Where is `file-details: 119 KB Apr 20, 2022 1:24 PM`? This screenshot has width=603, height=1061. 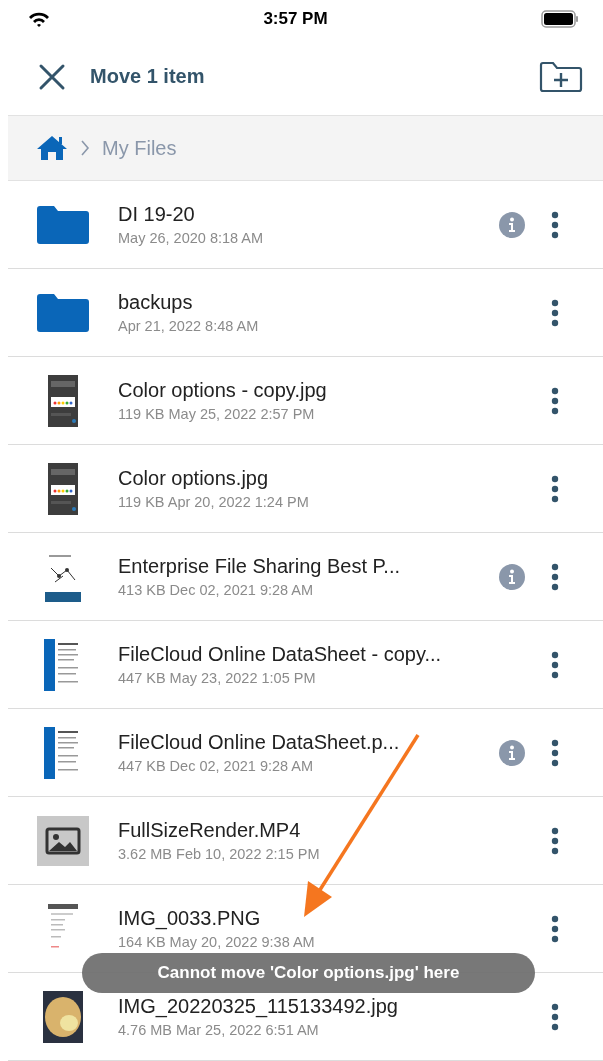
file-details: 119 KB Apr 20, 2022 1:24 PM is located at coordinates (214, 502).